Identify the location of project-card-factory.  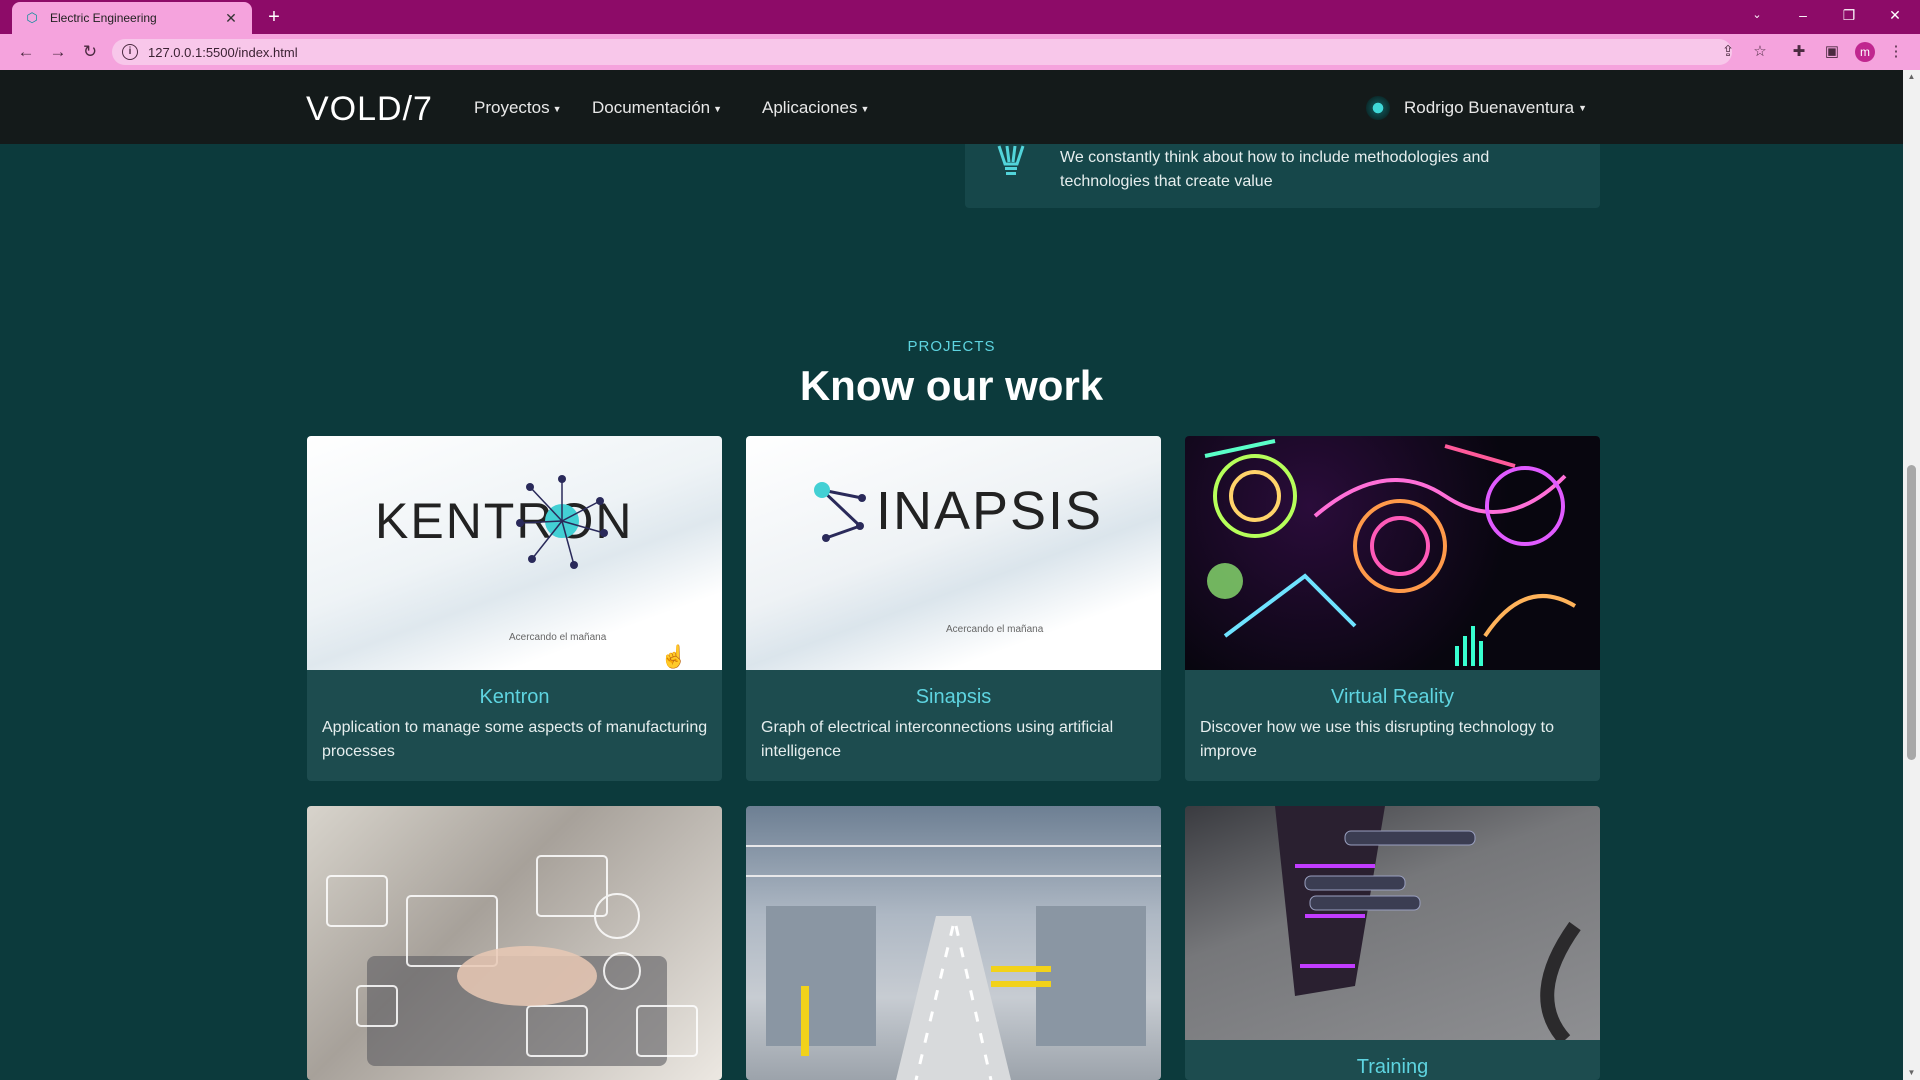
(953, 943).